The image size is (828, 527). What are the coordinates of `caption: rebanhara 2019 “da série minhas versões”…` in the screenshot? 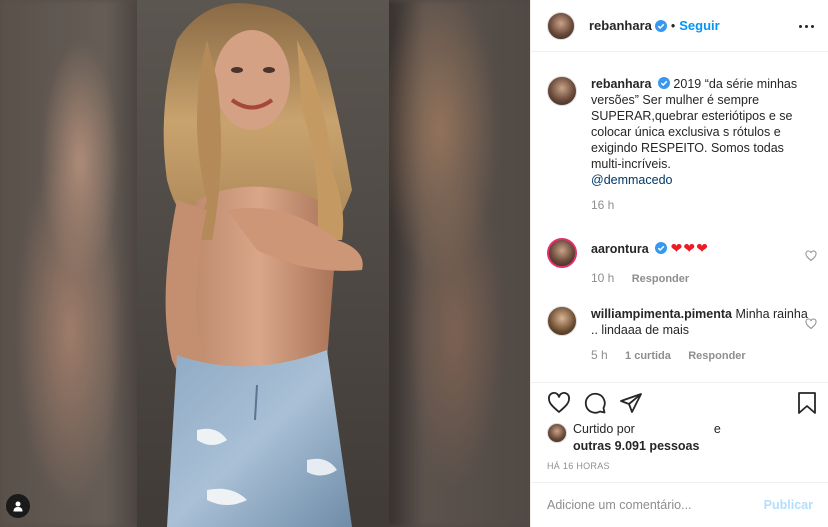 It's located at (682, 144).